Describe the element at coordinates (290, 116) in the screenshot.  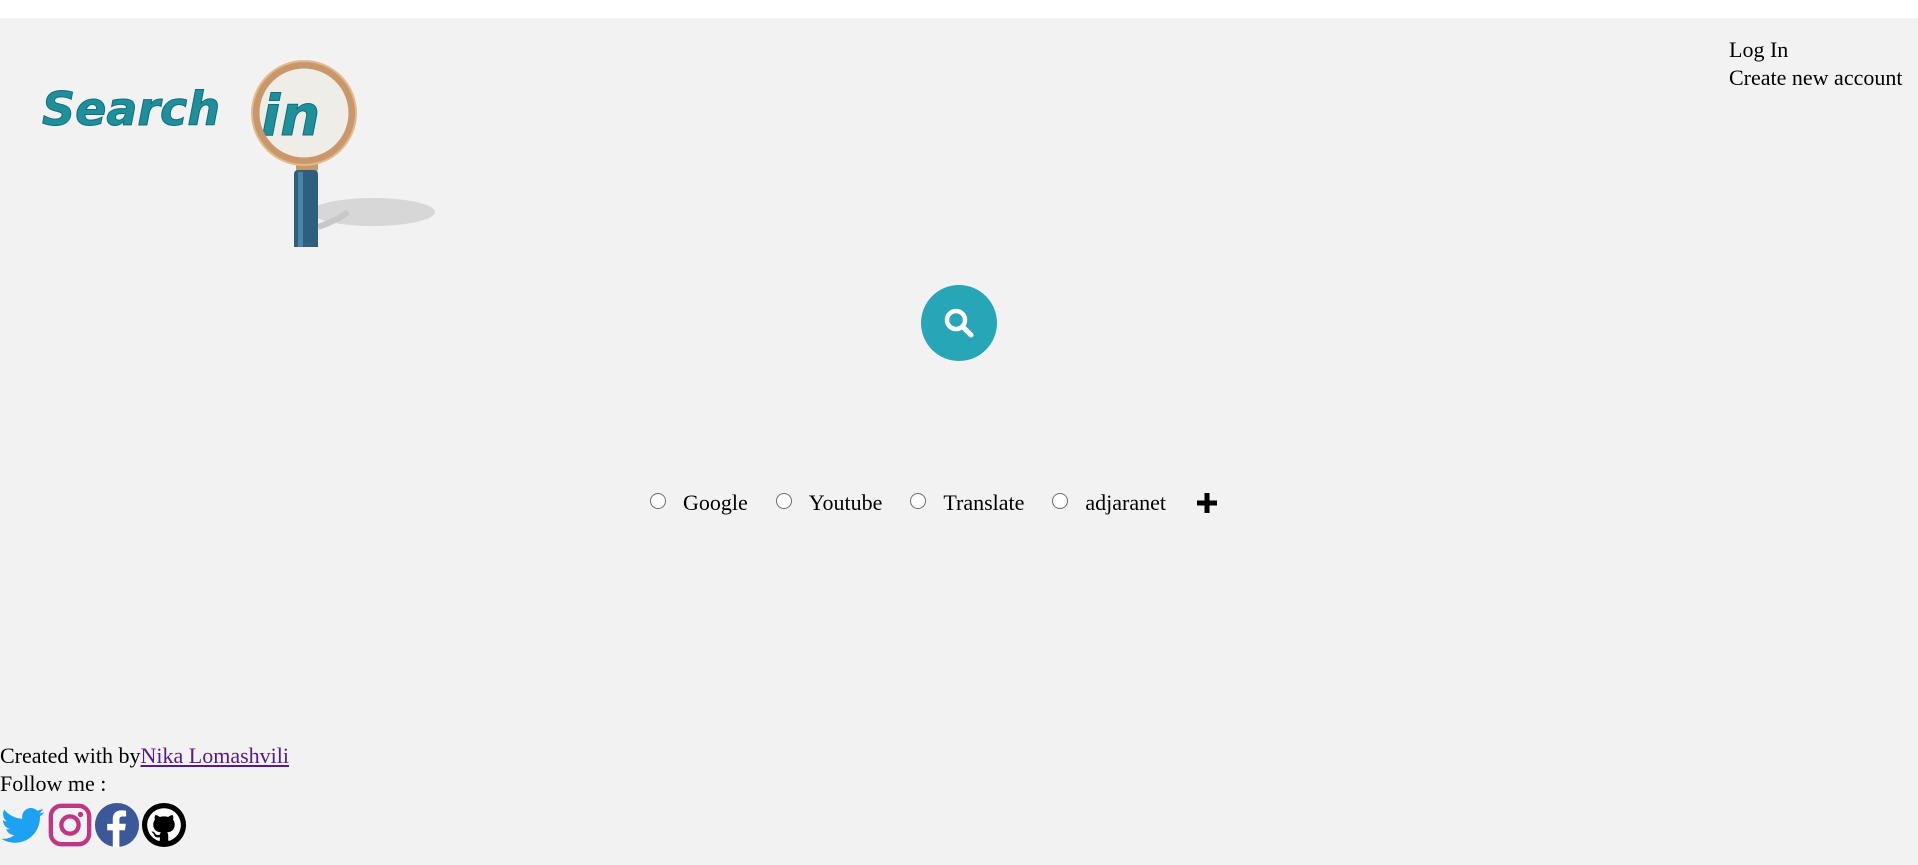
I see `logo-text-in: in` at that location.